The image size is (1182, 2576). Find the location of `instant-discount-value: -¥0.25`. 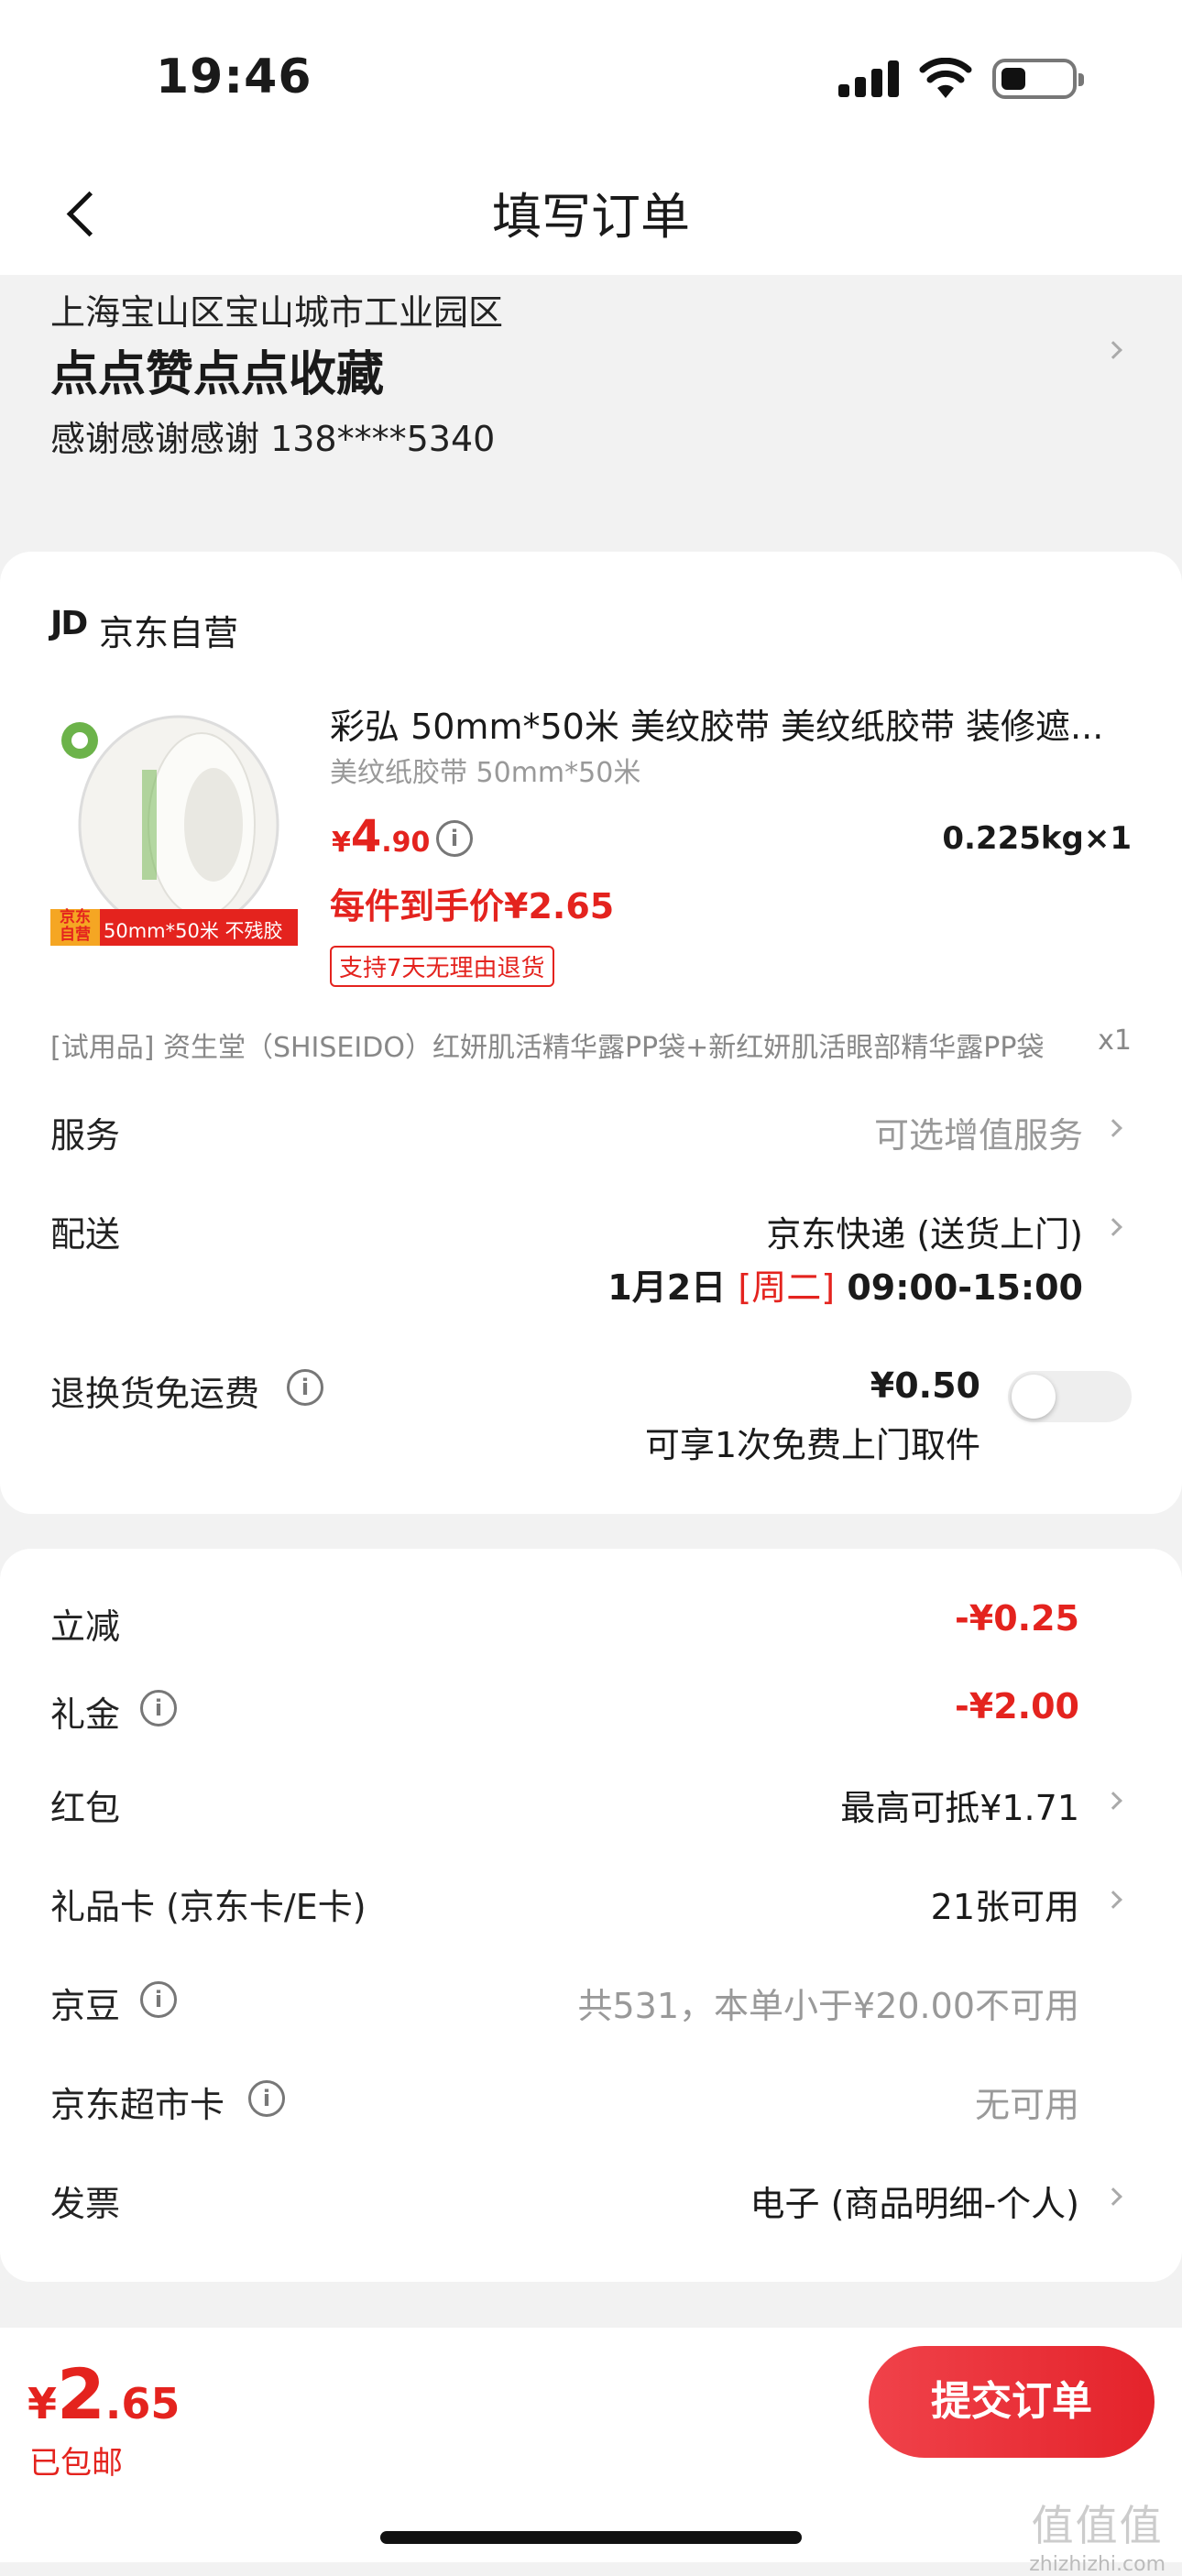

instant-discount-value: -¥0.25 is located at coordinates (1017, 1618).